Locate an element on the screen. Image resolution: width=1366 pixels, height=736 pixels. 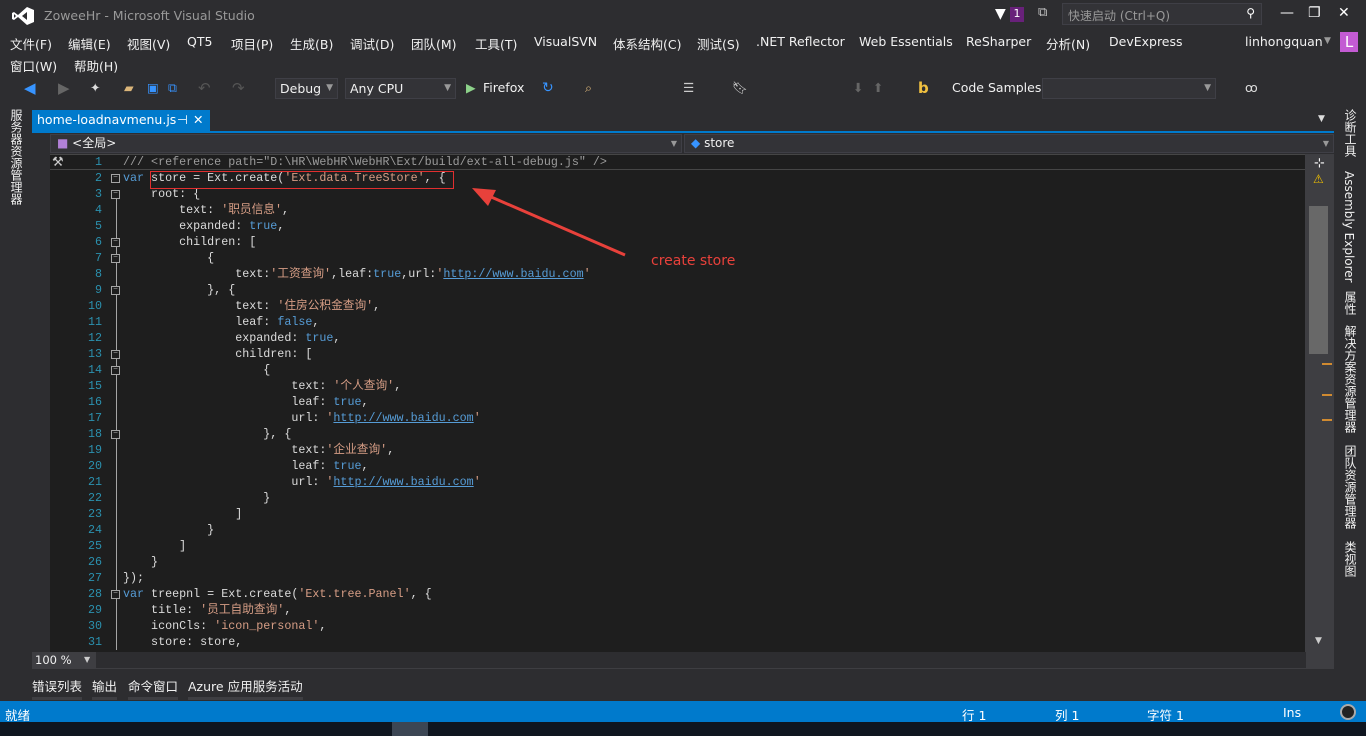
menu-edit: 编辑(E) is located at coordinates (89, 43).